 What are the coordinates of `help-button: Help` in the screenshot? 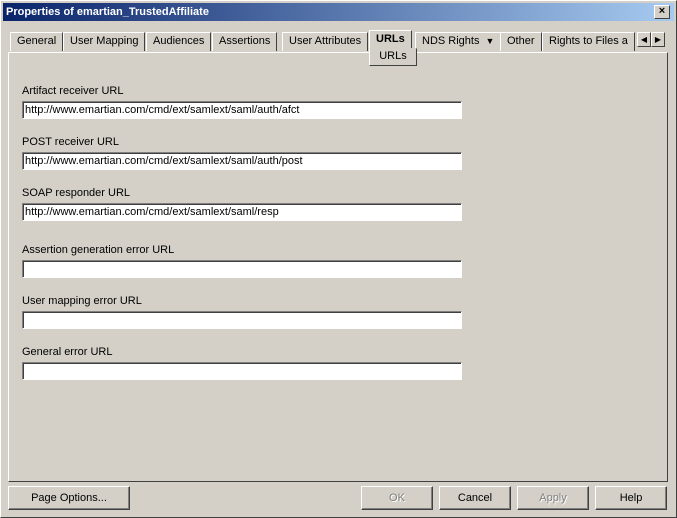 It's located at (631, 498).